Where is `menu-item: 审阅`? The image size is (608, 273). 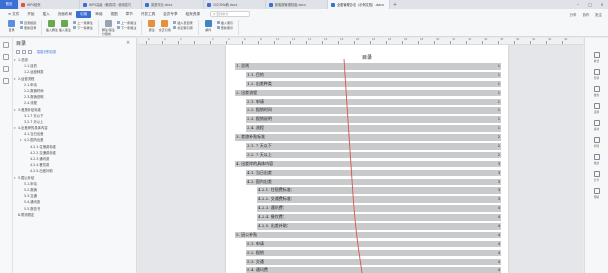
menu-item: 审阅 is located at coordinates (98, 14).